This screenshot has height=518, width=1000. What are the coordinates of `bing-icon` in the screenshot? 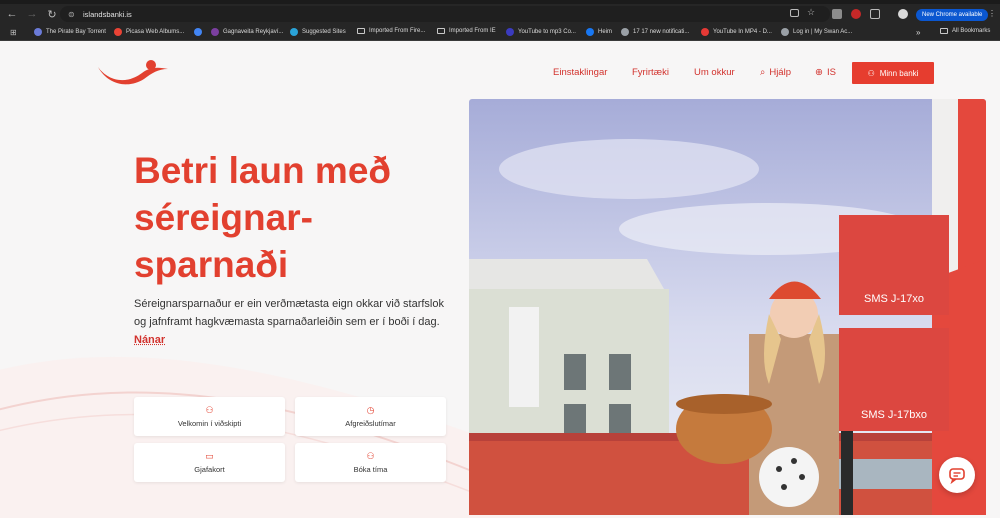 It's located at (294, 32).